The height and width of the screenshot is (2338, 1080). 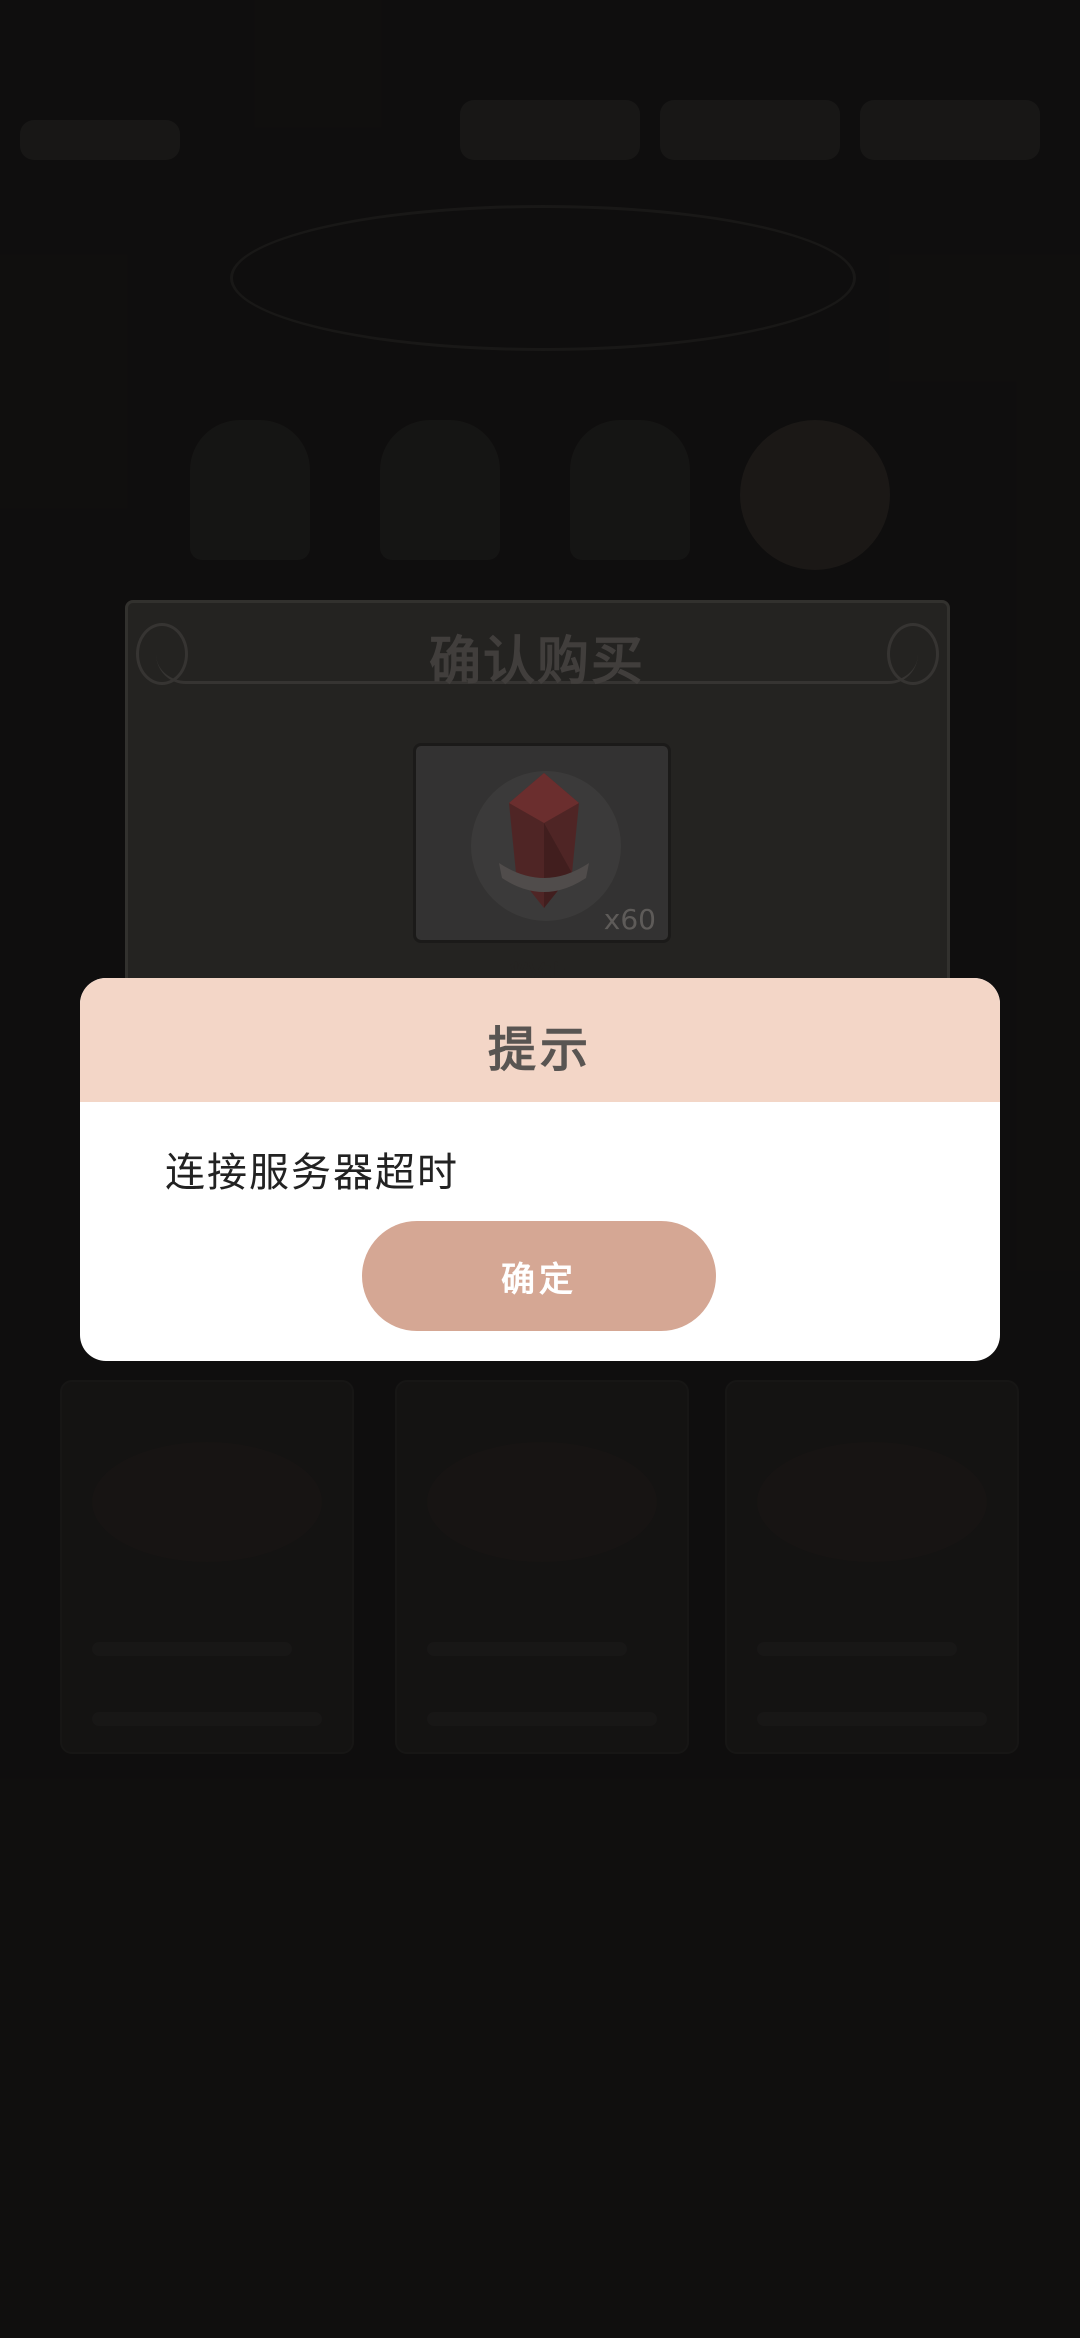 I want to click on alert-dialog: 提示 连接服务器超时 确定, so click(x=540, y=1169).